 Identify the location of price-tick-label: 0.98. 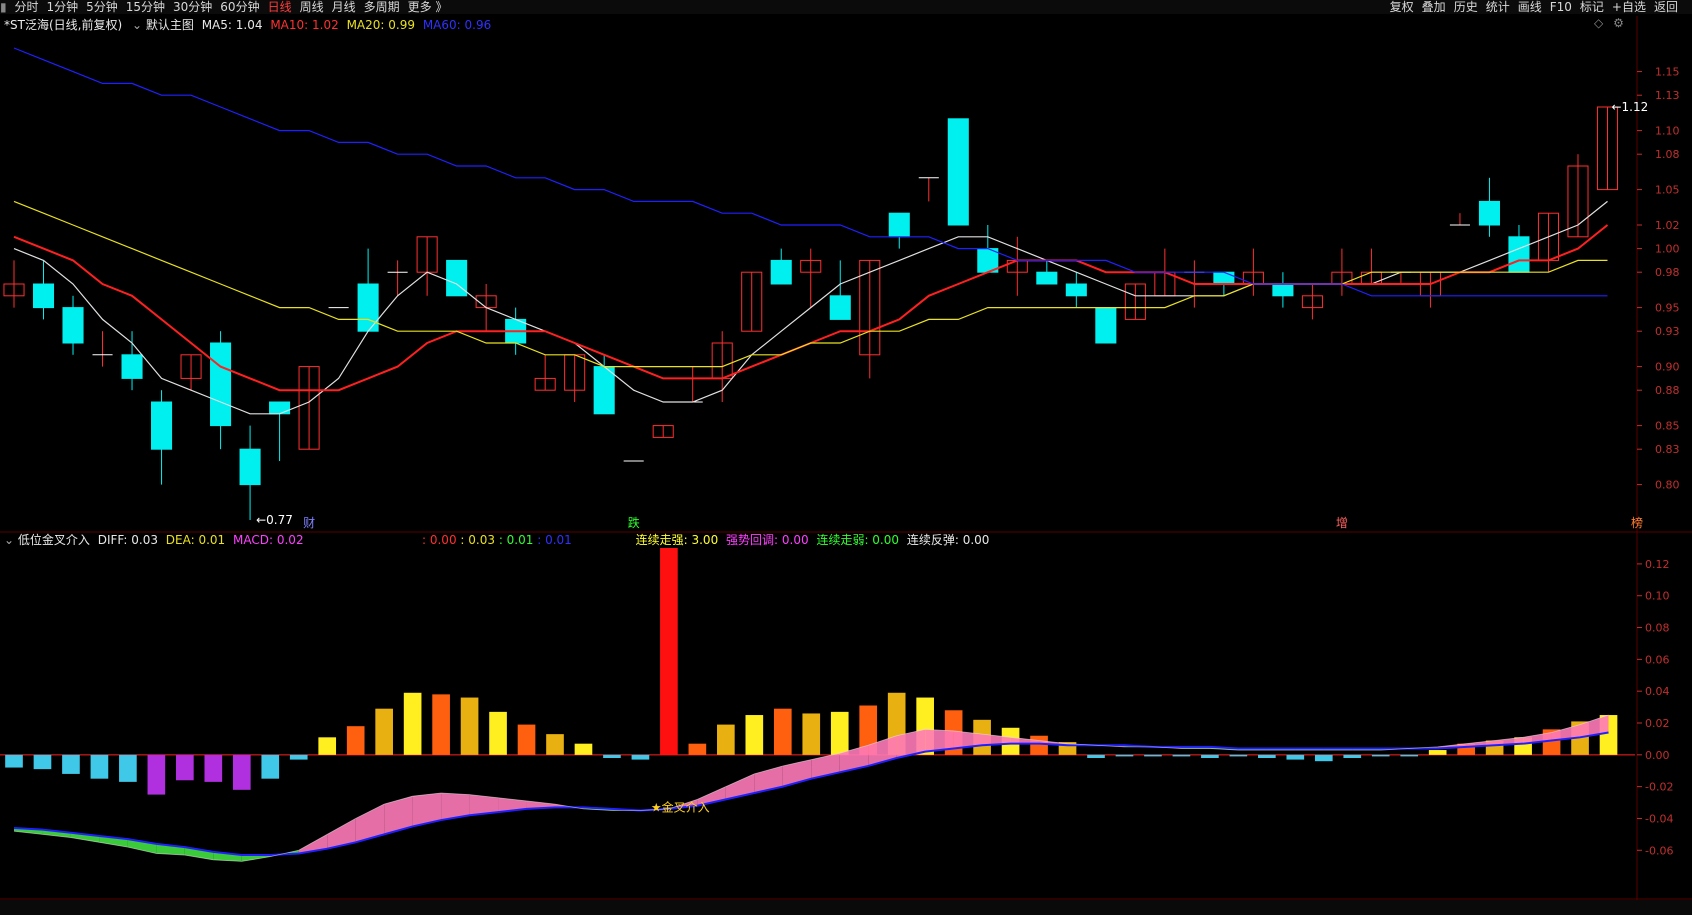
(1667, 272).